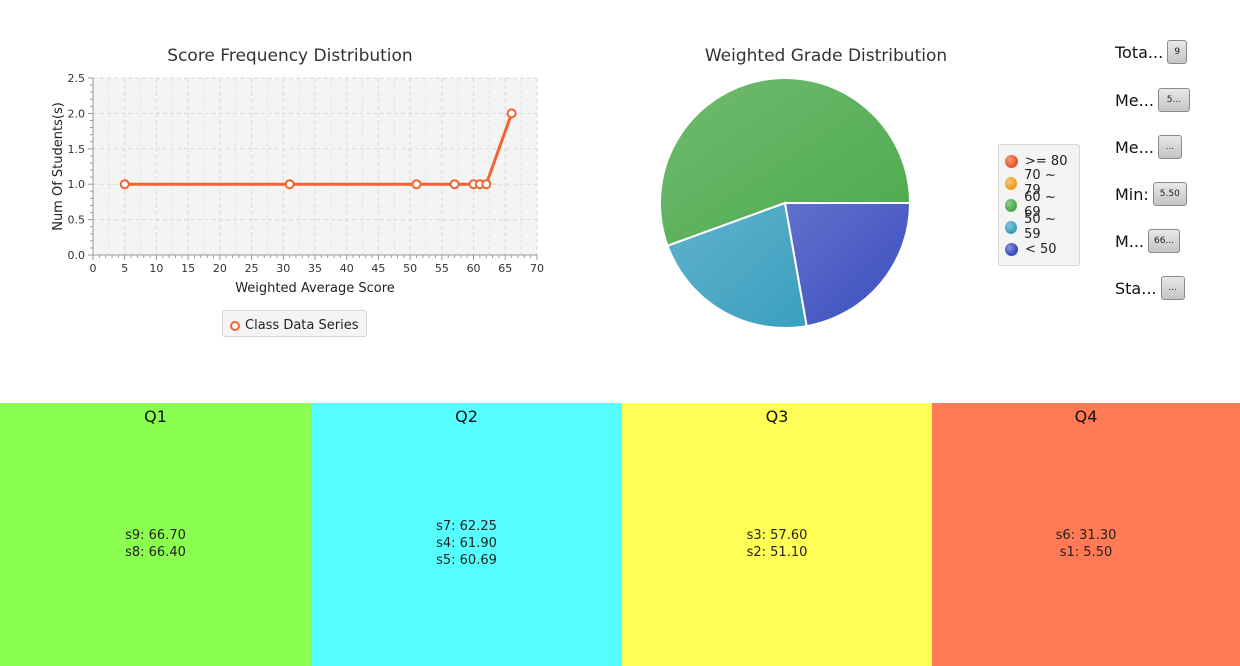  What do you see at coordinates (1041, 249) in the screenshot?
I see `pie-legend-label: < 50` at bounding box center [1041, 249].